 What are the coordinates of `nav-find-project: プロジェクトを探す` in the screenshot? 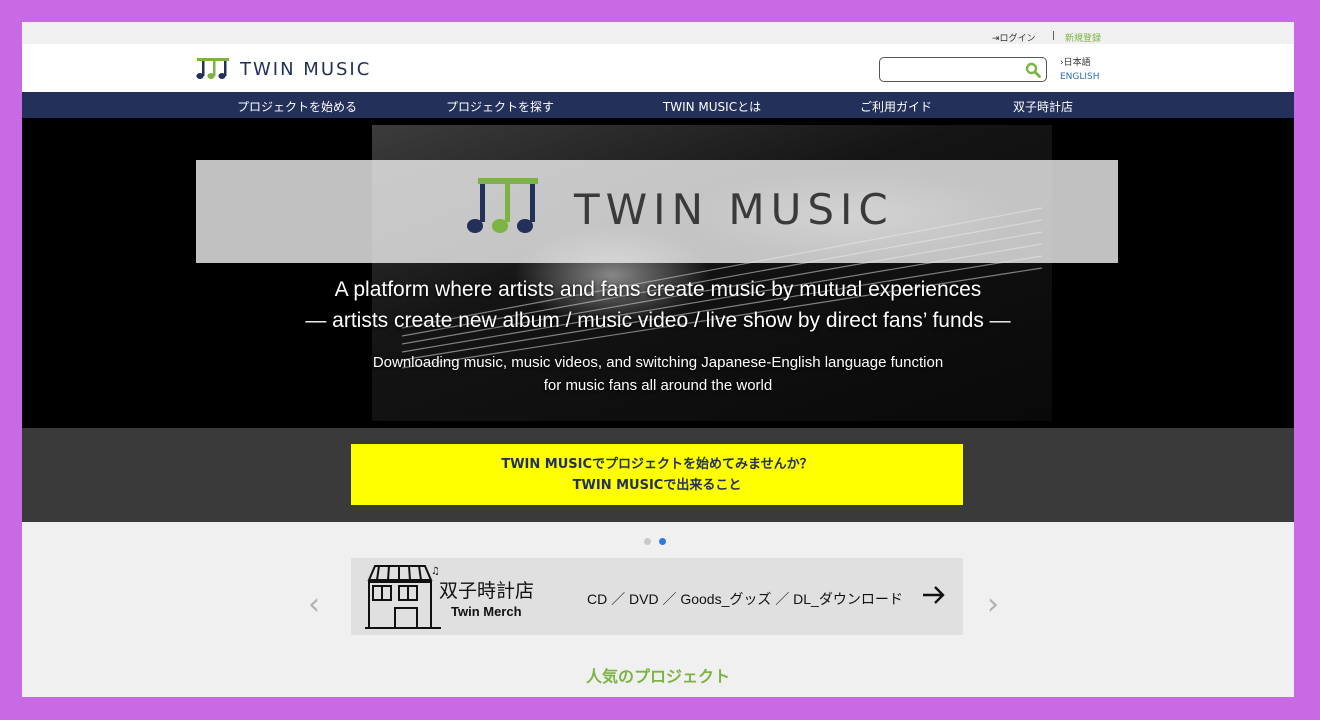 It's located at (500, 106).